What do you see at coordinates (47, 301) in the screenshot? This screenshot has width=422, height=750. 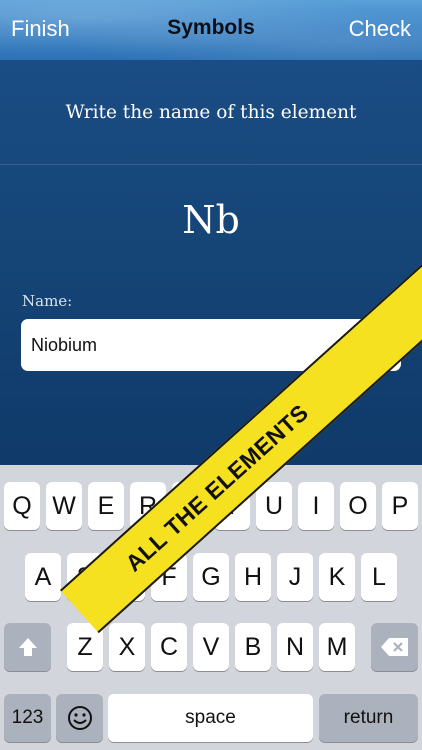 I see `name-field-label: Name:` at bounding box center [47, 301].